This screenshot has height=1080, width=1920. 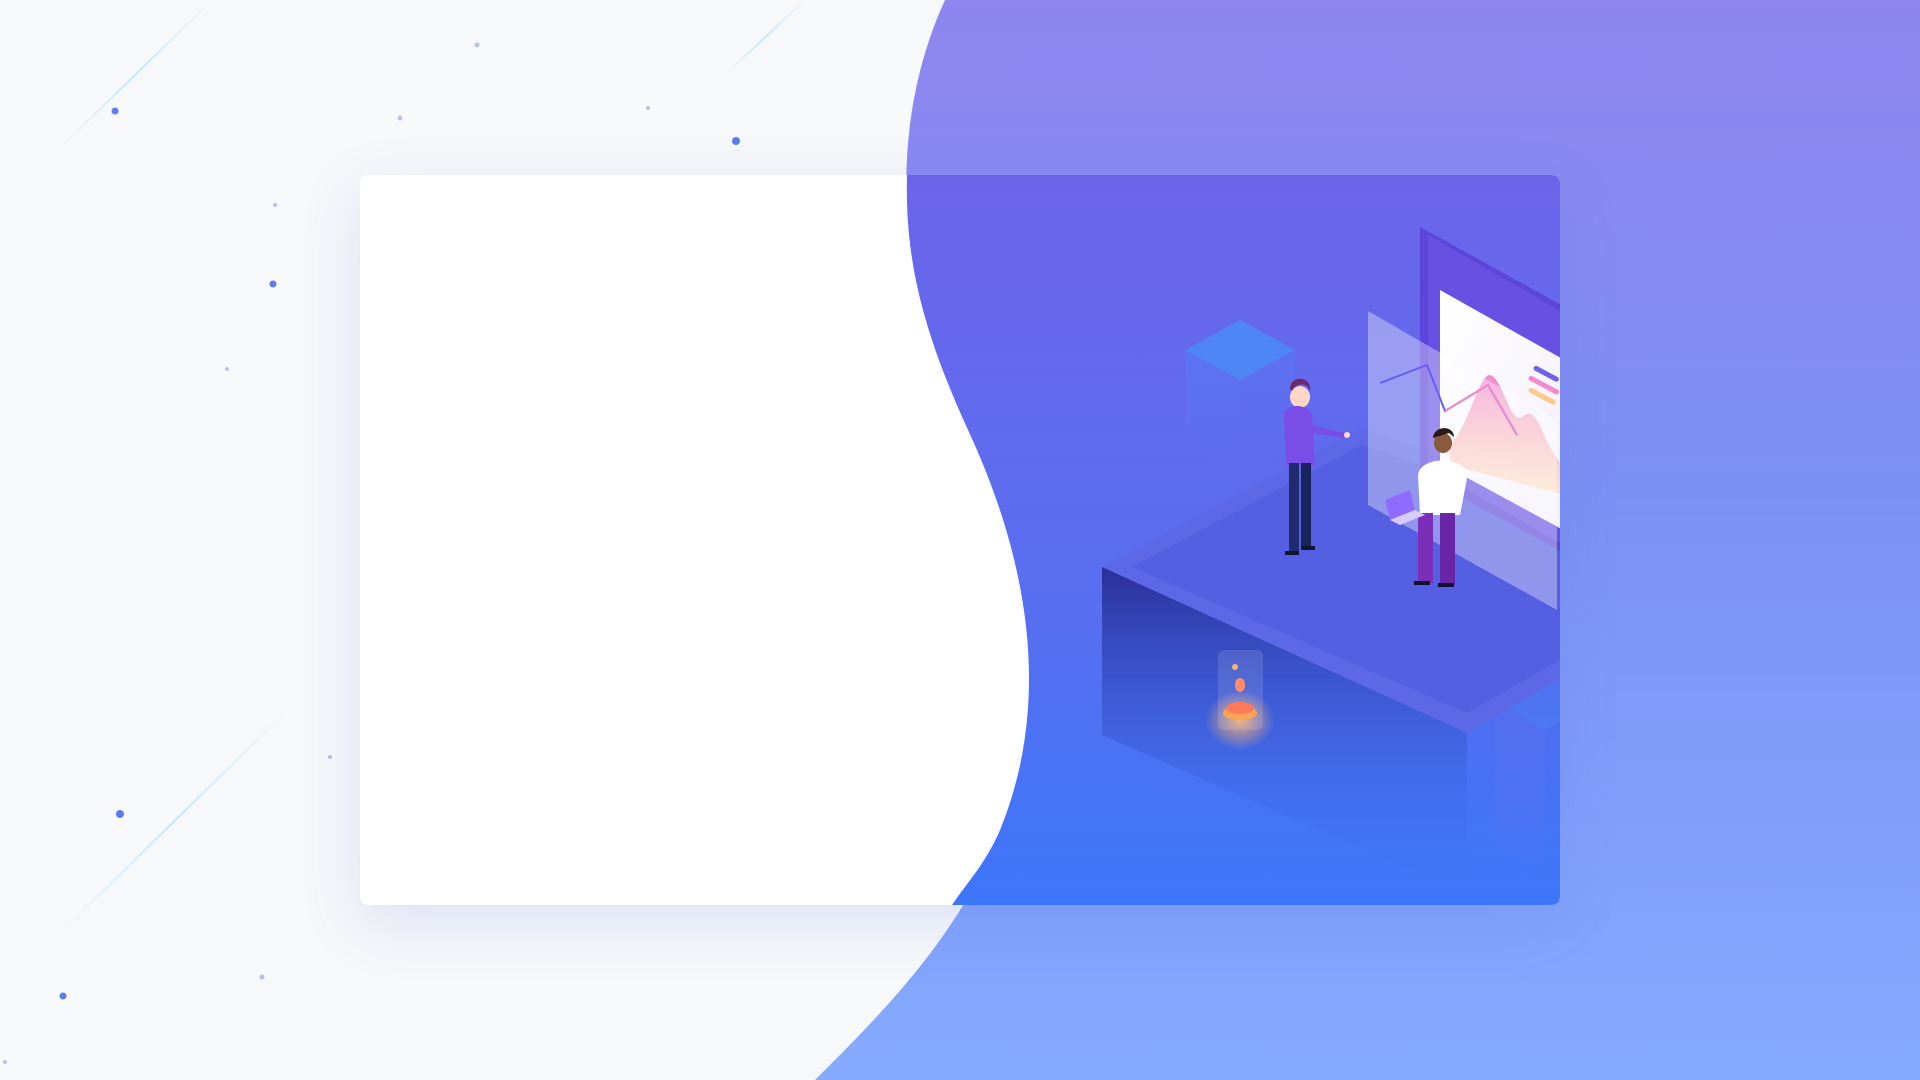 What do you see at coordinates (1240, 397) in the screenshot?
I see `building-icon` at bounding box center [1240, 397].